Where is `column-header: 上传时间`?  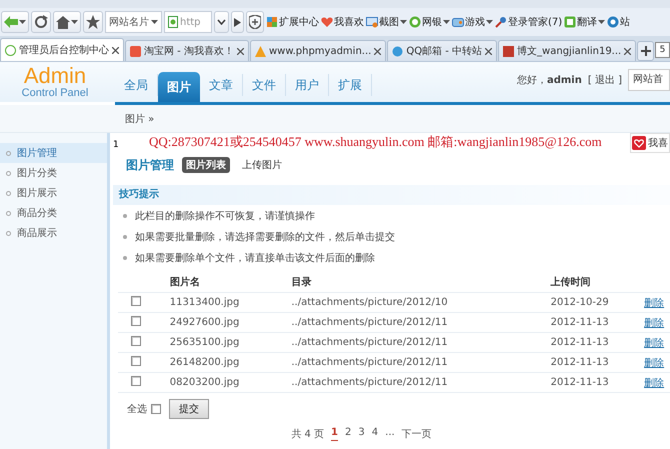
column-header: 上传时间 is located at coordinates (570, 282).